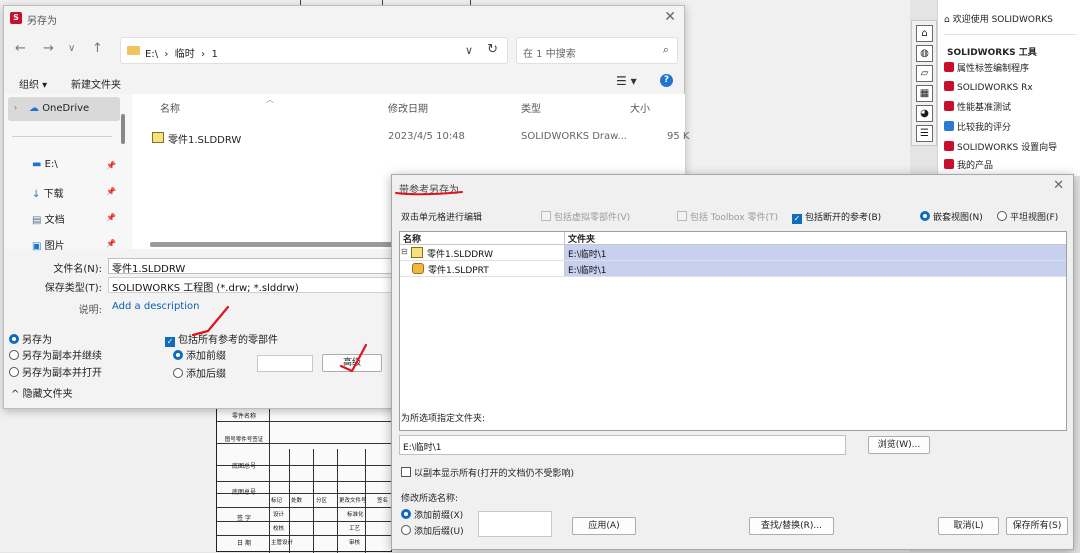 This screenshot has height=553, width=1080. Describe the element at coordinates (515, 524) in the screenshot. I see `rename-input` at that location.